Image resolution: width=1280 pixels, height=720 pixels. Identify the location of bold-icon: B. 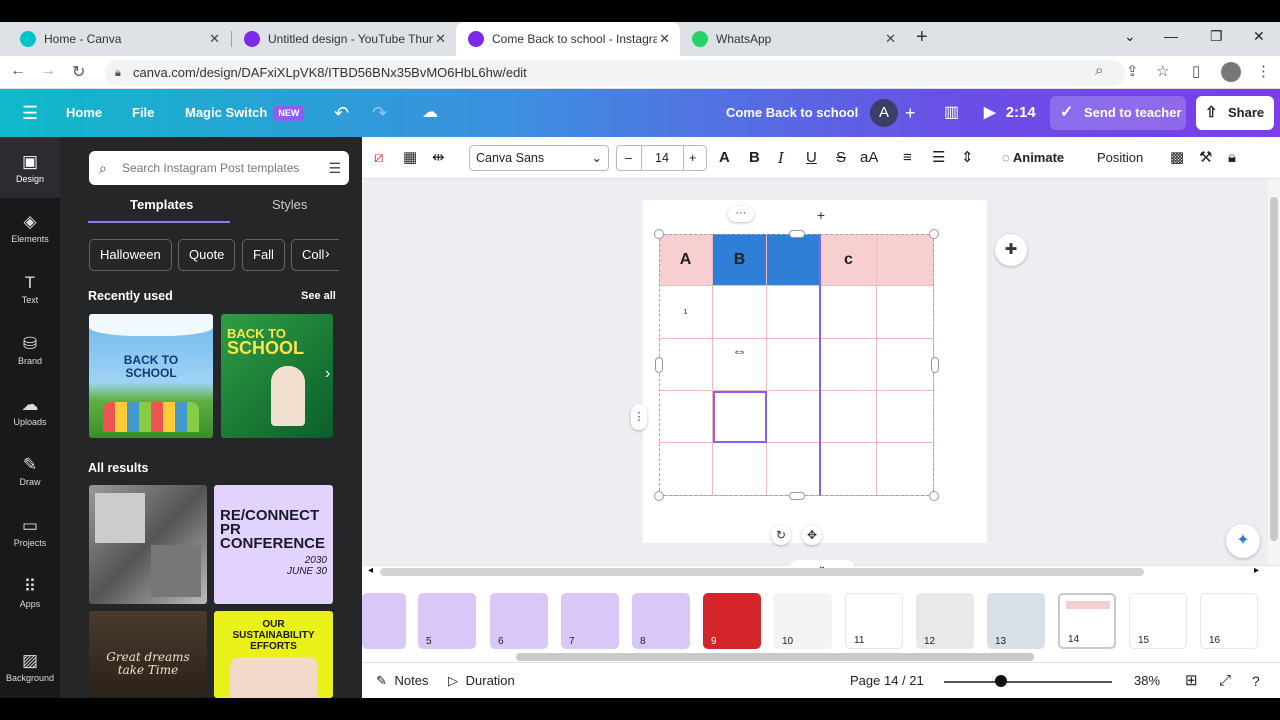
(754, 158).